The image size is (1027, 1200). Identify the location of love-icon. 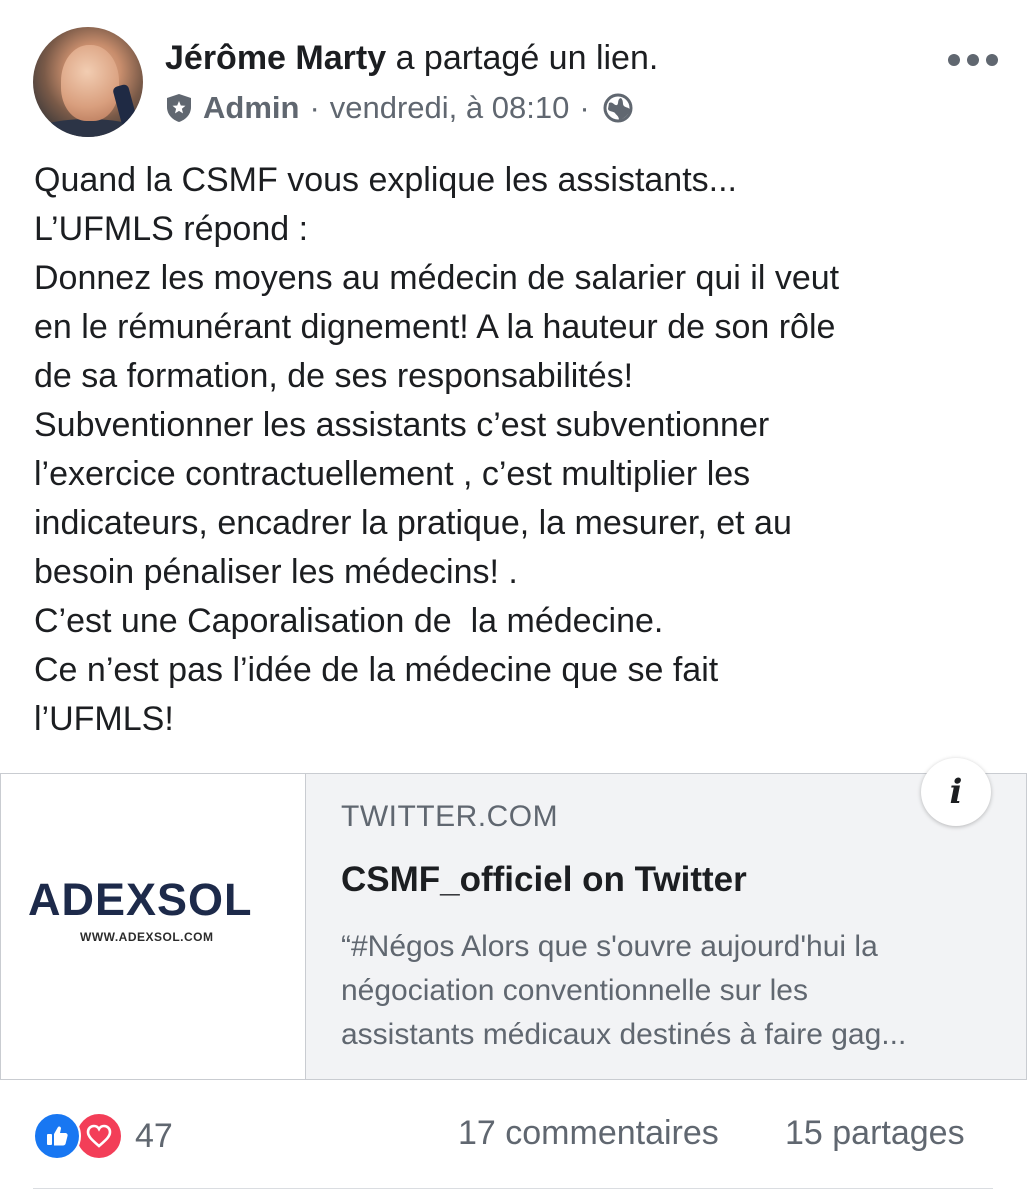
(99, 1136).